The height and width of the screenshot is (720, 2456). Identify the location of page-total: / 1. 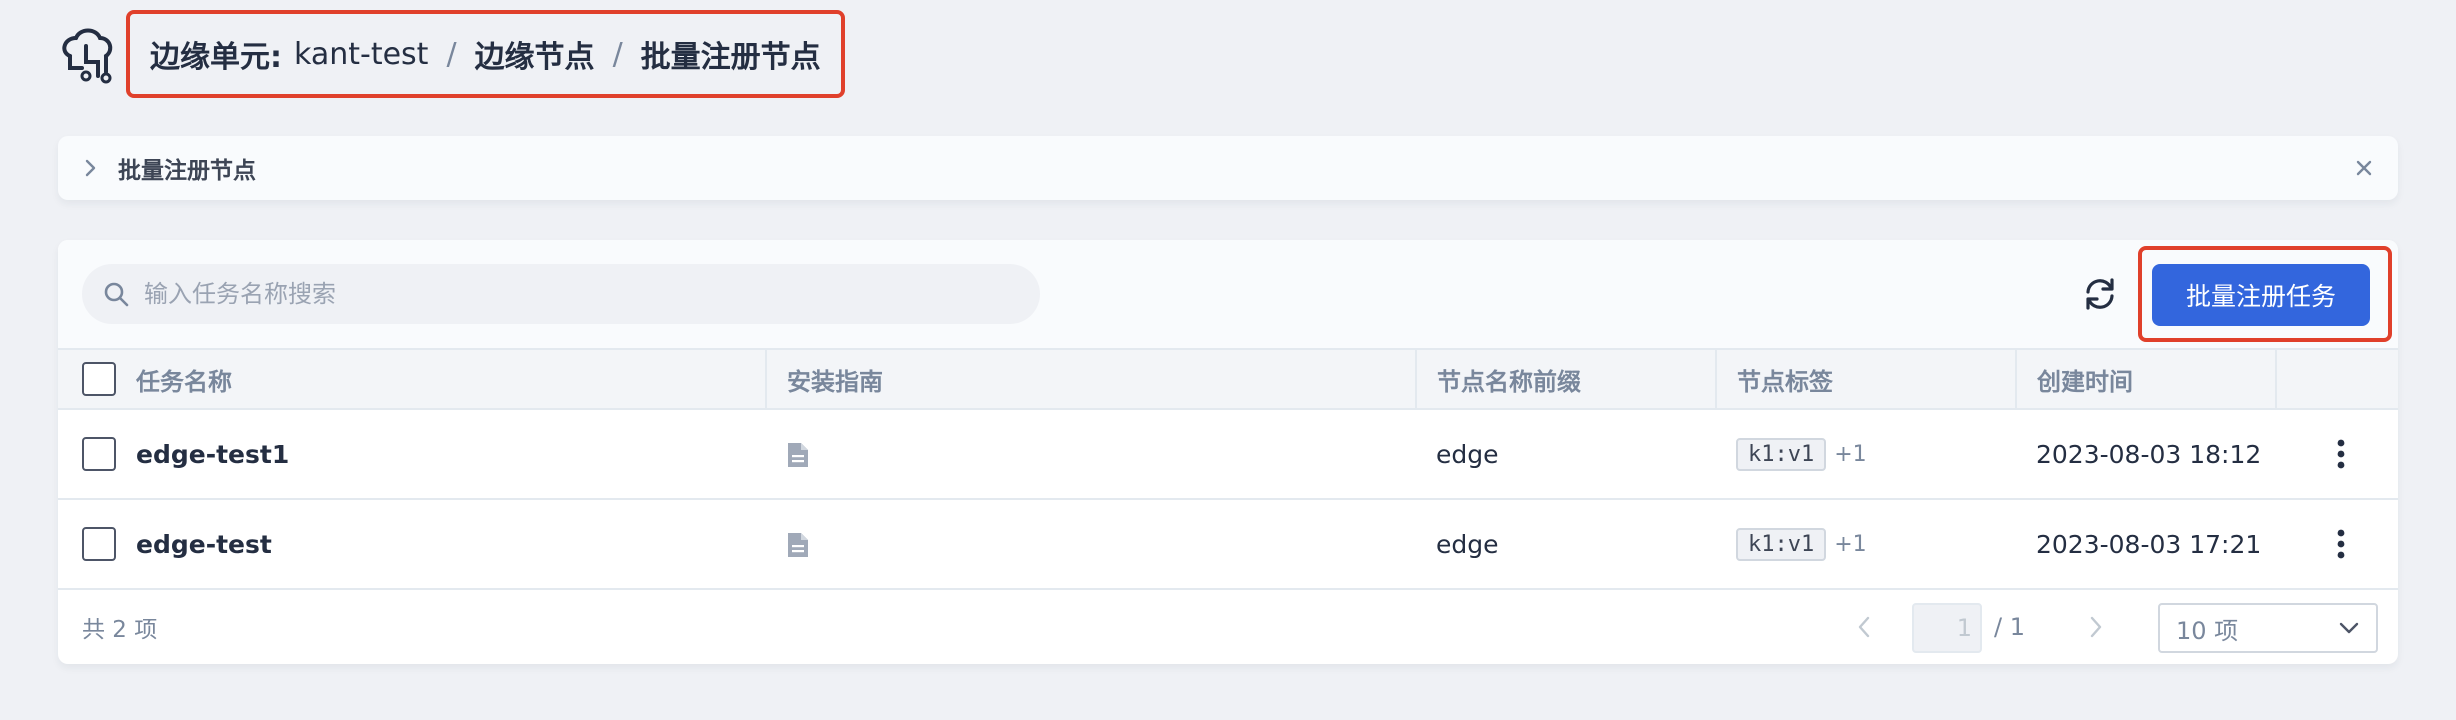
(2009, 627).